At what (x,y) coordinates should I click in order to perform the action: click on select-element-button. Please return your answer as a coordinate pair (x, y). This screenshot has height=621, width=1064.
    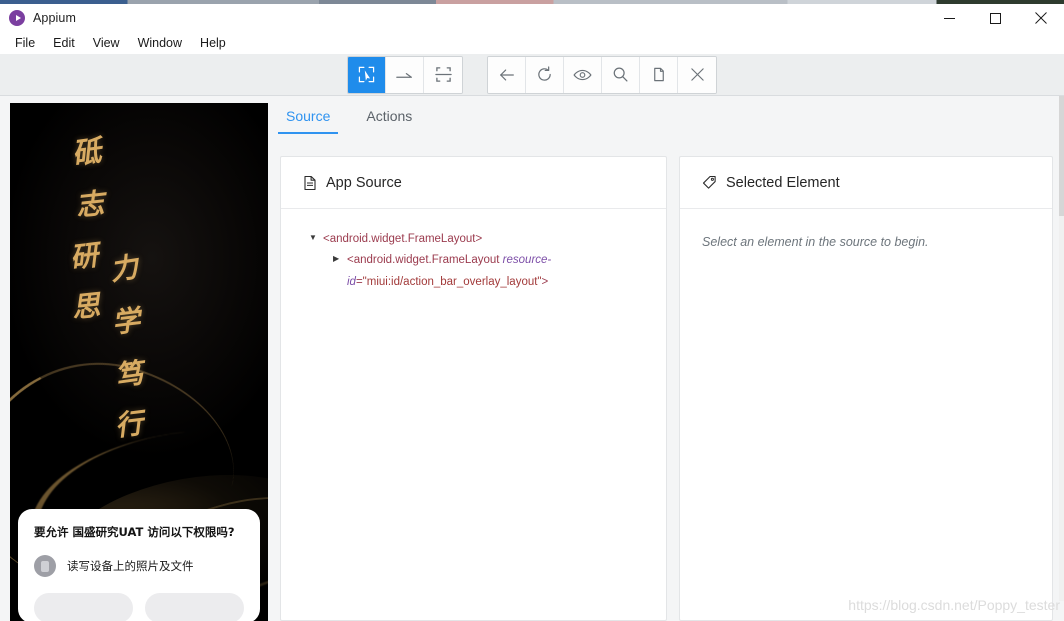
    Looking at the image, I should click on (367, 74).